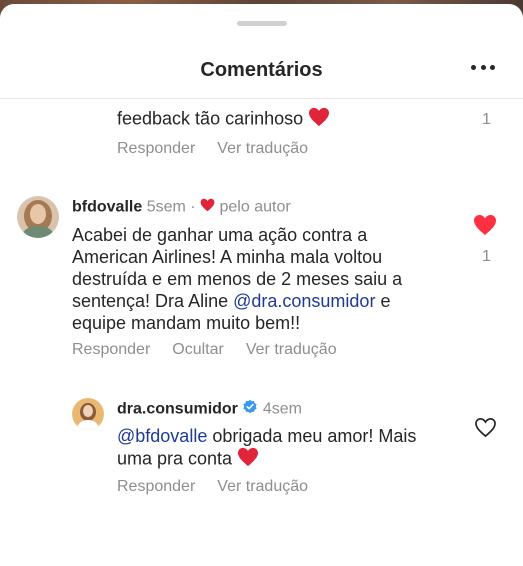 The width and height of the screenshot is (523, 566). I want to click on username: dra.consumidor, so click(177, 409).